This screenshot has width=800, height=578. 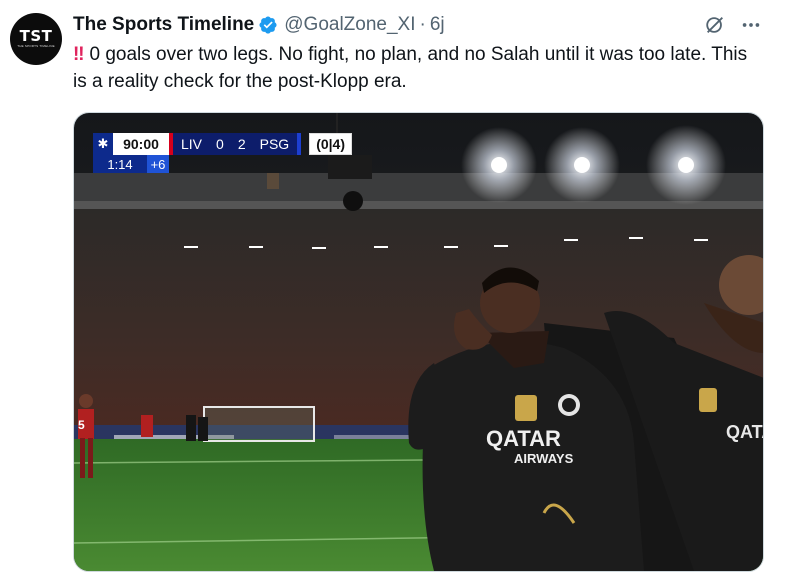 I want to click on avatar-logo-text: TST, so click(x=36, y=36).